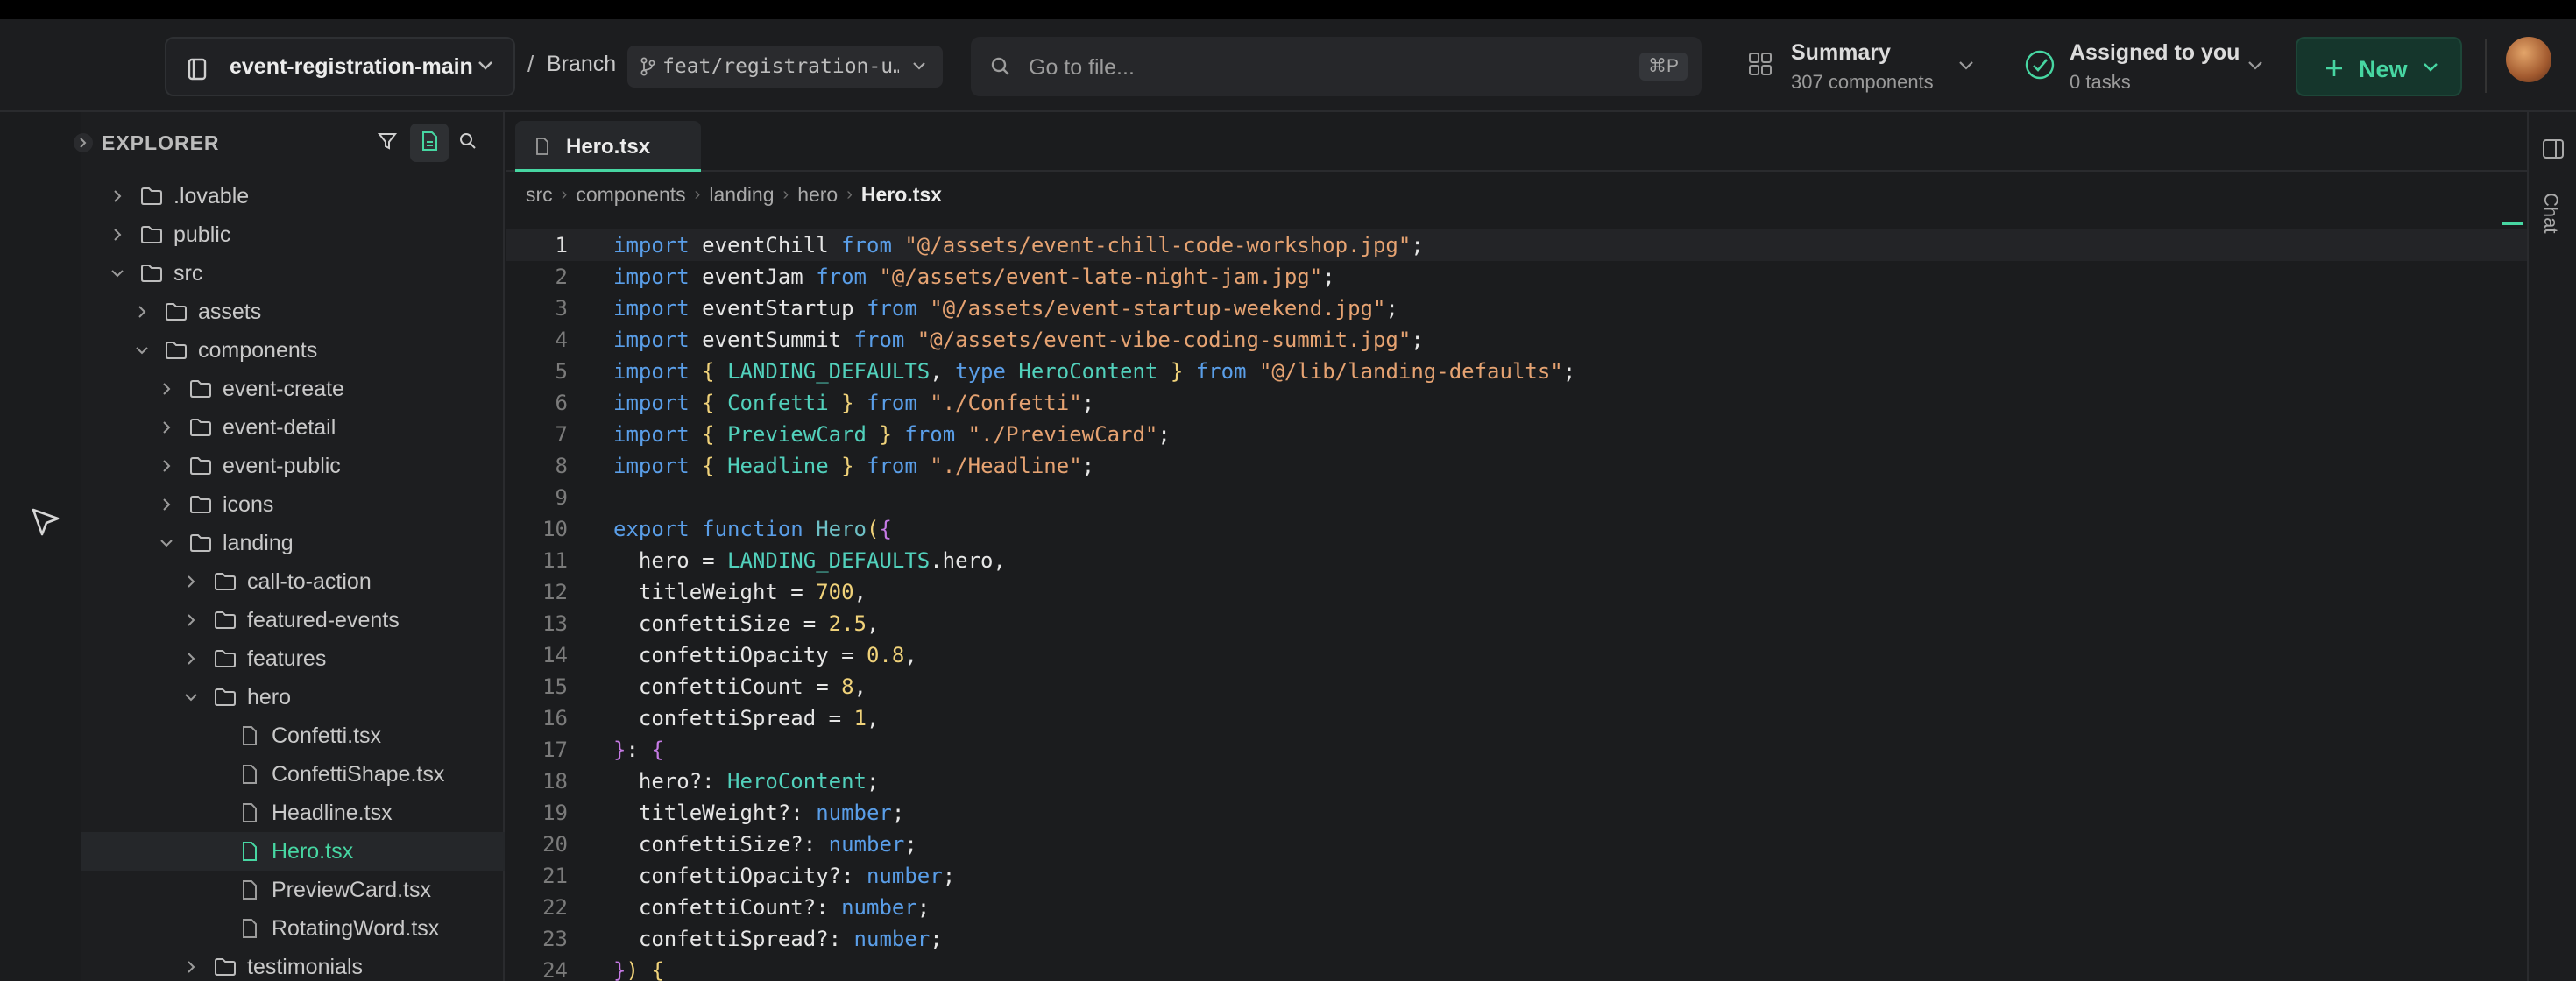 Image resolution: width=2576 pixels, height=981 pixels. Describe the element at coordinates (608, 146) in the screenshot. I see `tab-hero-tsx: Hero.tsx` at that location.